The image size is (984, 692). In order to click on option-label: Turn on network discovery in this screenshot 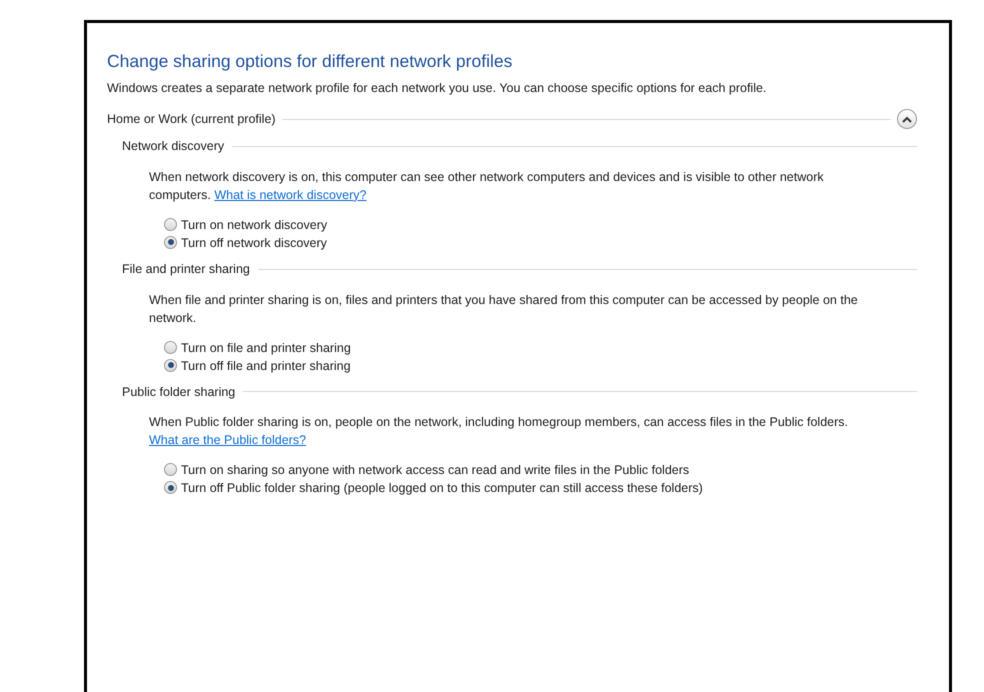, I will do `click(254, 225)`.